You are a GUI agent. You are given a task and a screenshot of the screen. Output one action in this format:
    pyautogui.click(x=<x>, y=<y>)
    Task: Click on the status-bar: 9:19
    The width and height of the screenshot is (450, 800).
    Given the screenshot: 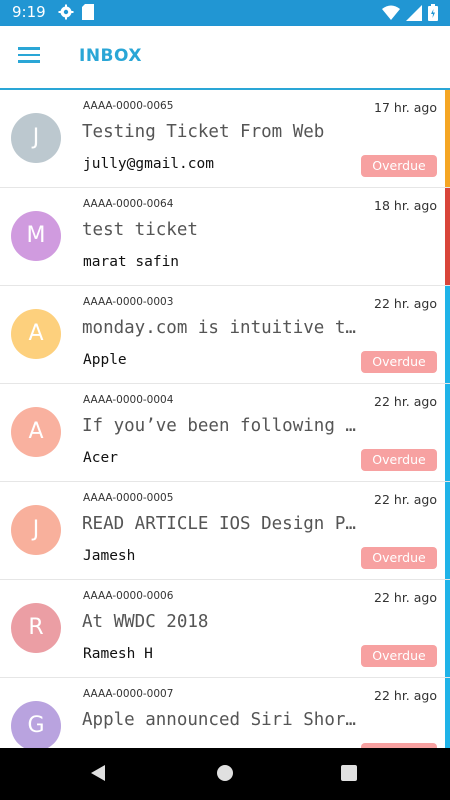 What is the action you would take?
    pyautogui.click(x=225, y=13)
    